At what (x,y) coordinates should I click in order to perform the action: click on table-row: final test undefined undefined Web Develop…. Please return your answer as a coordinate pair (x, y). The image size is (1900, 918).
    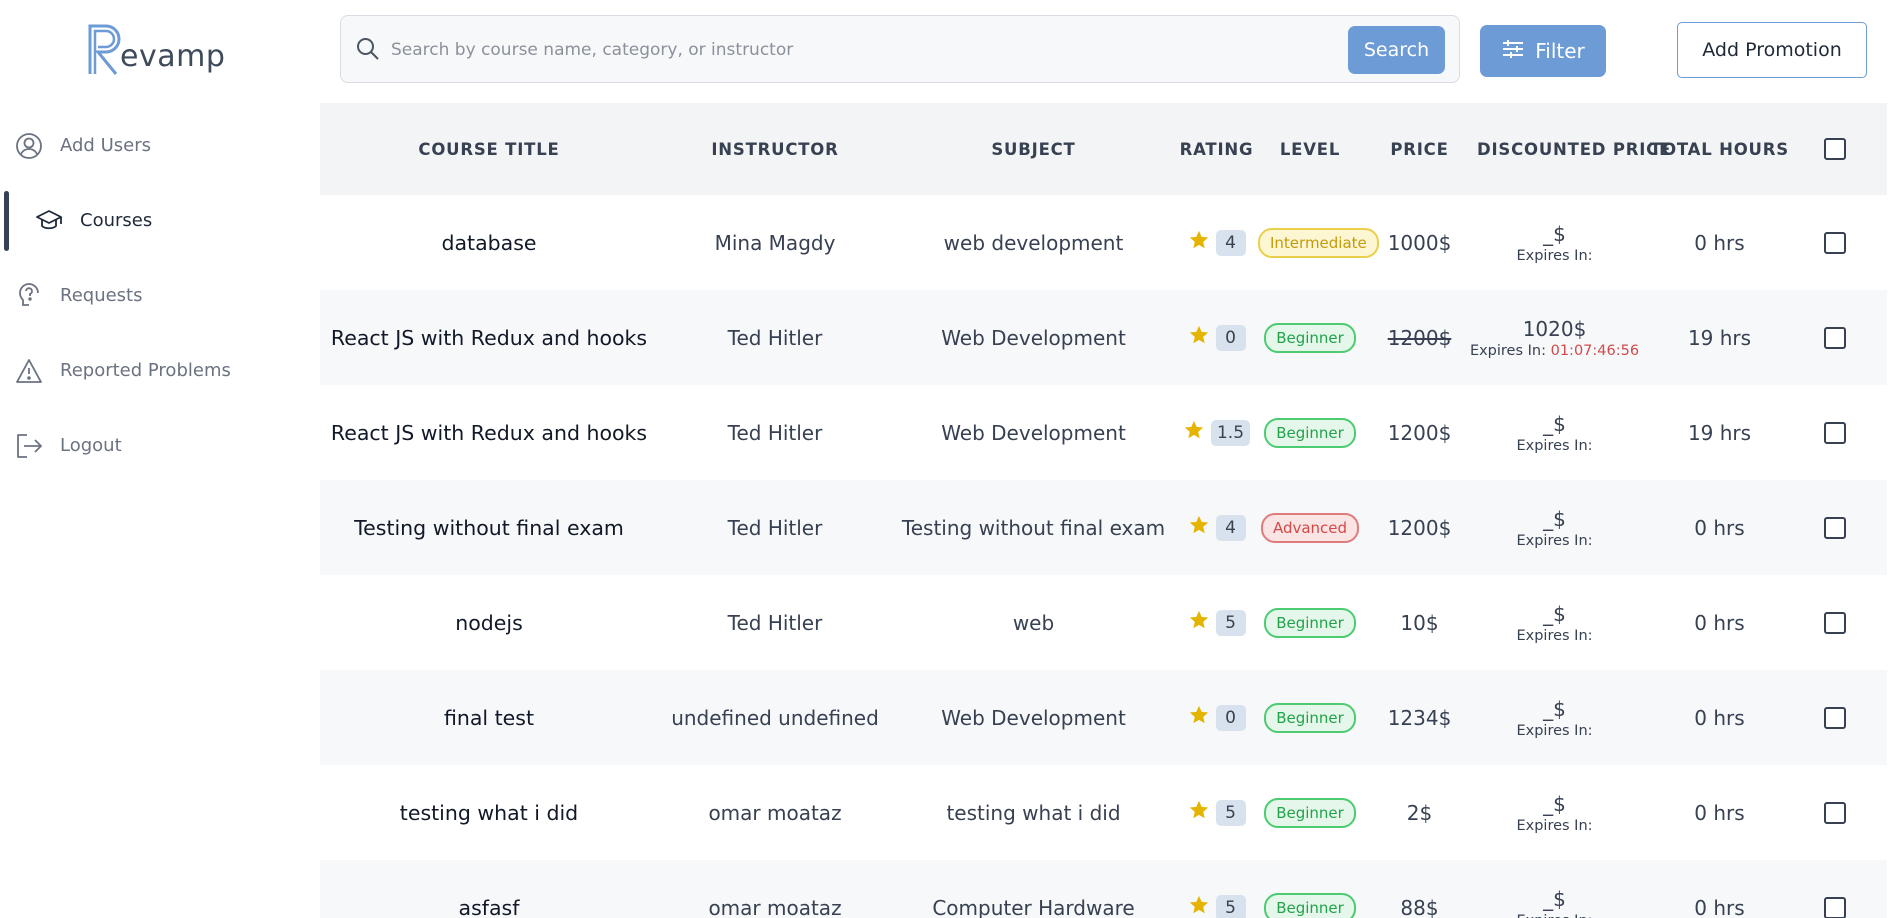
    Looking at the image, I should click on (1103, 717).